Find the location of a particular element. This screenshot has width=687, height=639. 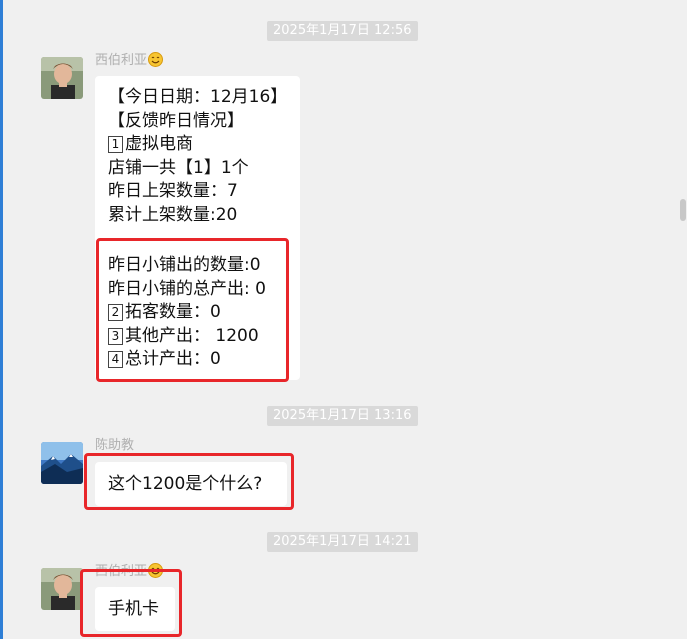

message-line: 昨日上架数量：7 is located at coordinates (173, 191).